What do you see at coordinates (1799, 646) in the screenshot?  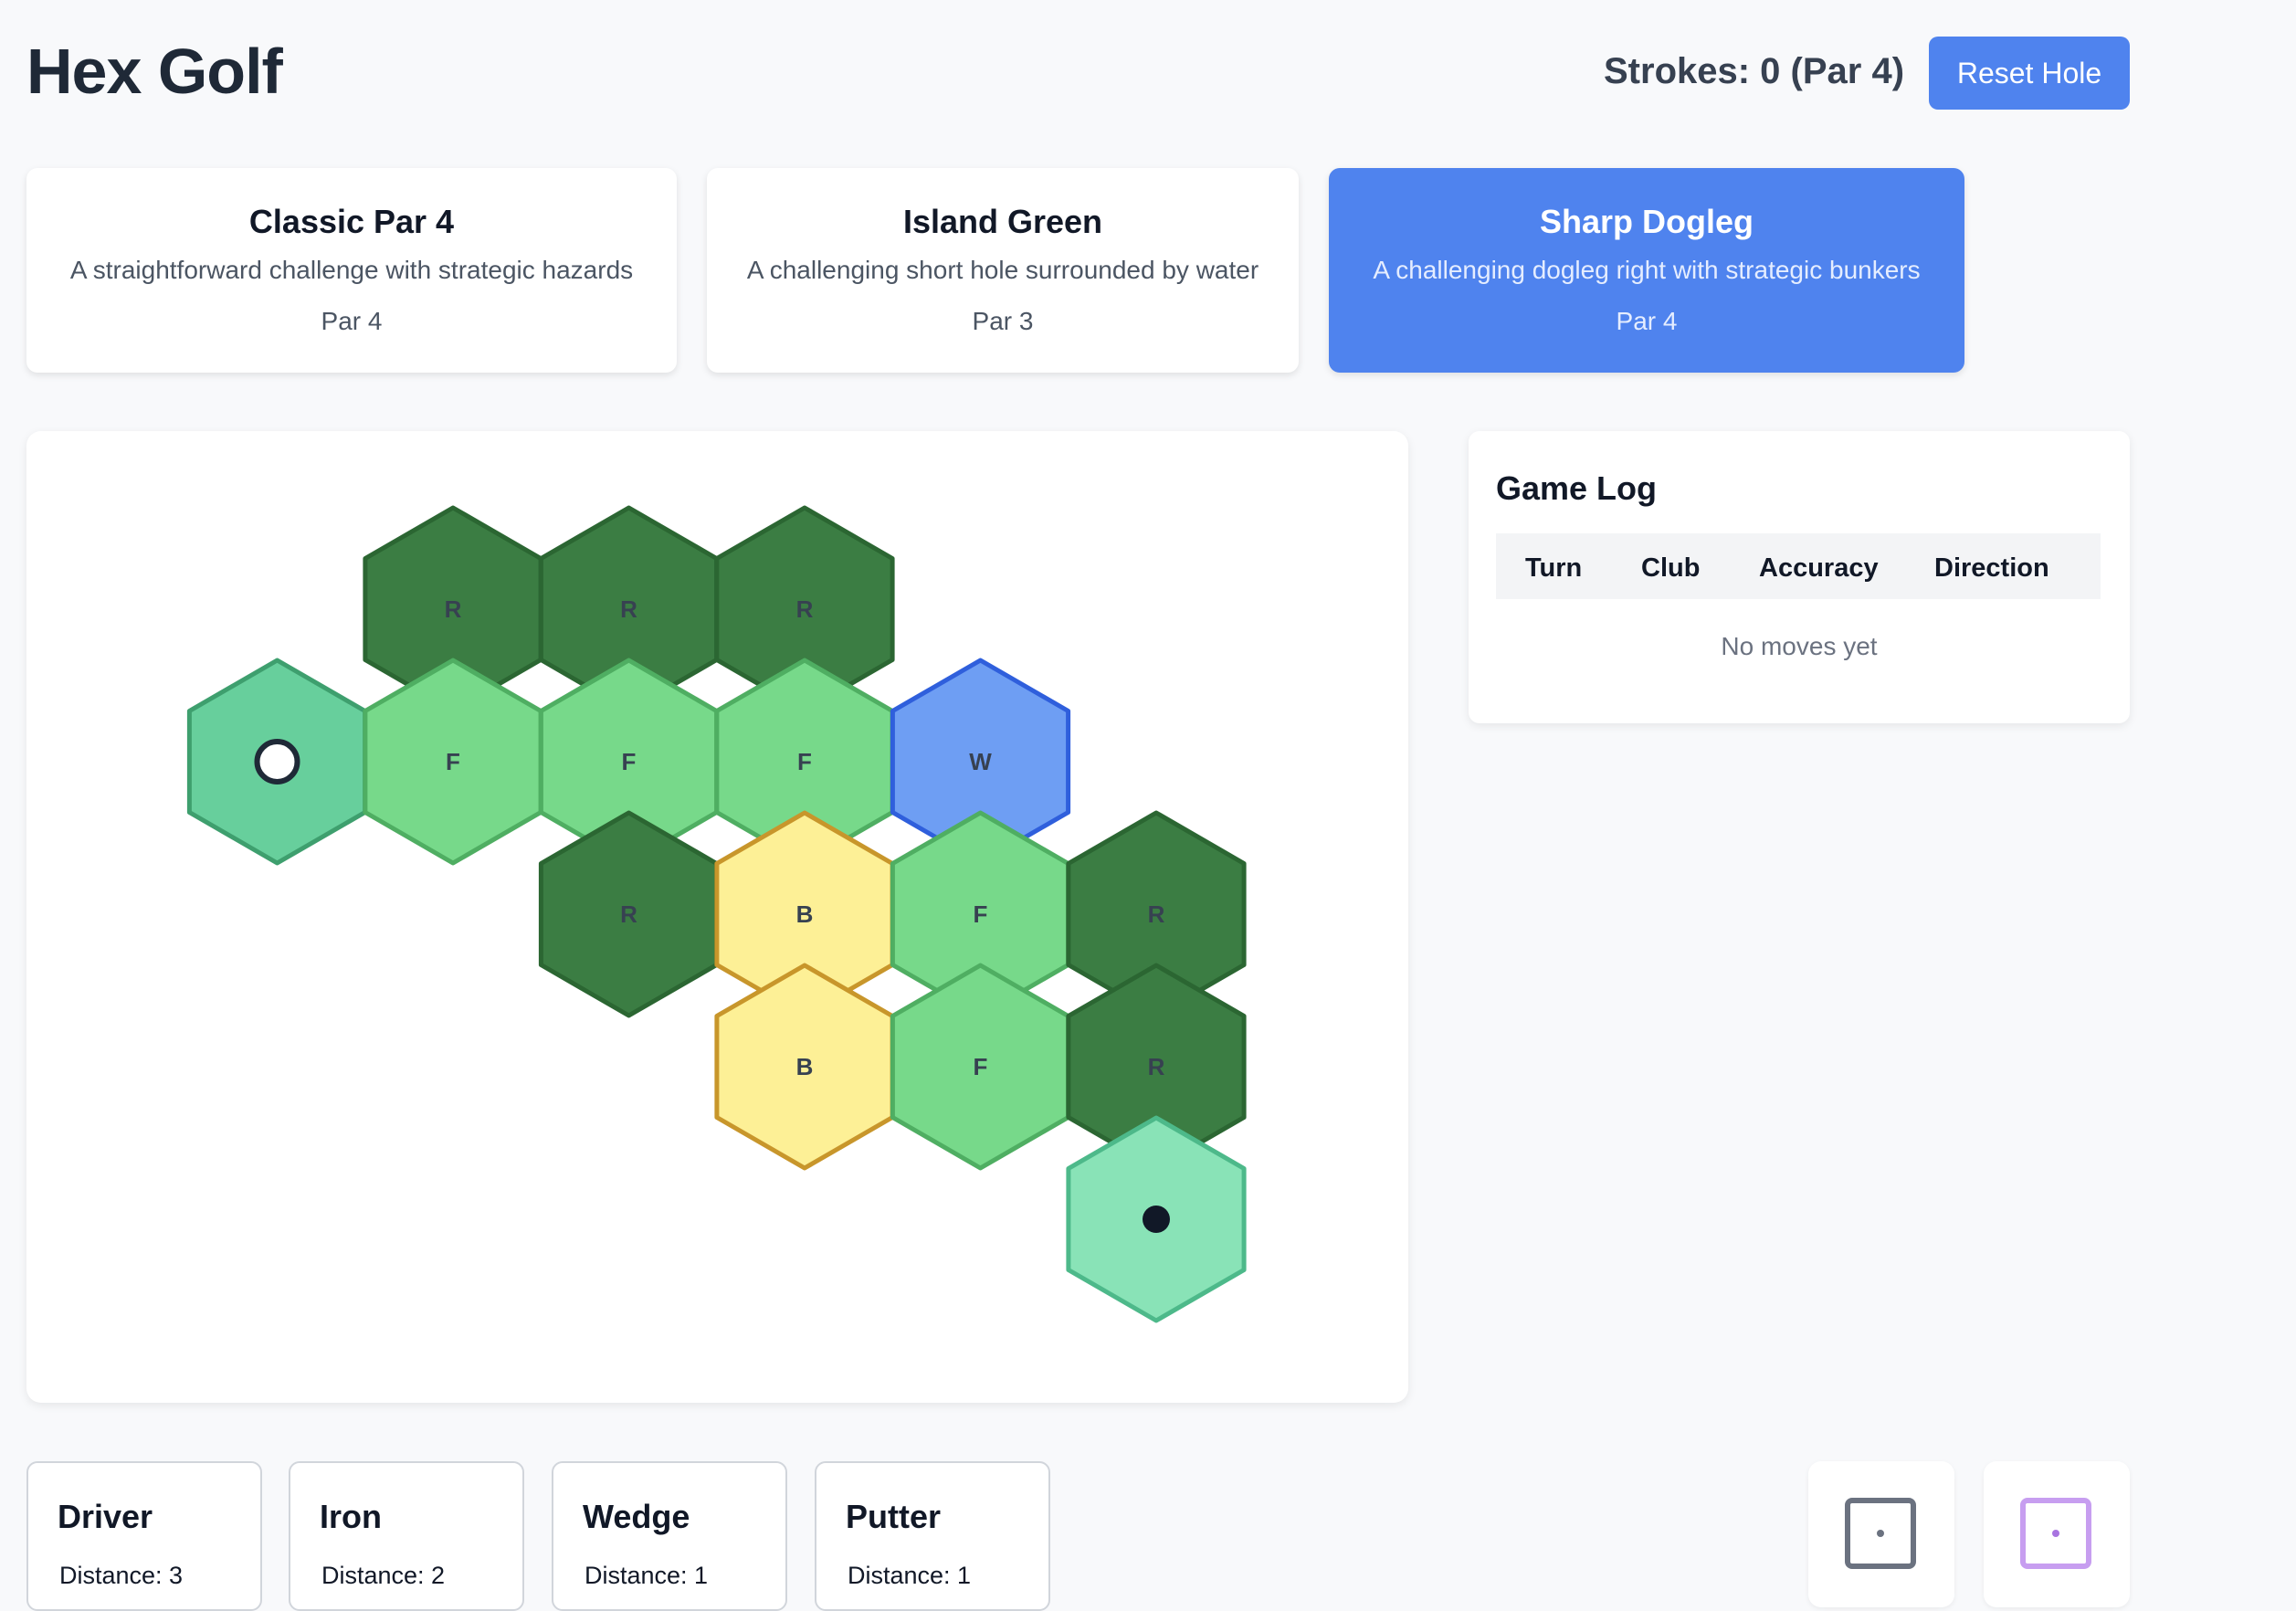 I see `game-log-empty-message: No moves yet` at bounding box center [1799, 646].